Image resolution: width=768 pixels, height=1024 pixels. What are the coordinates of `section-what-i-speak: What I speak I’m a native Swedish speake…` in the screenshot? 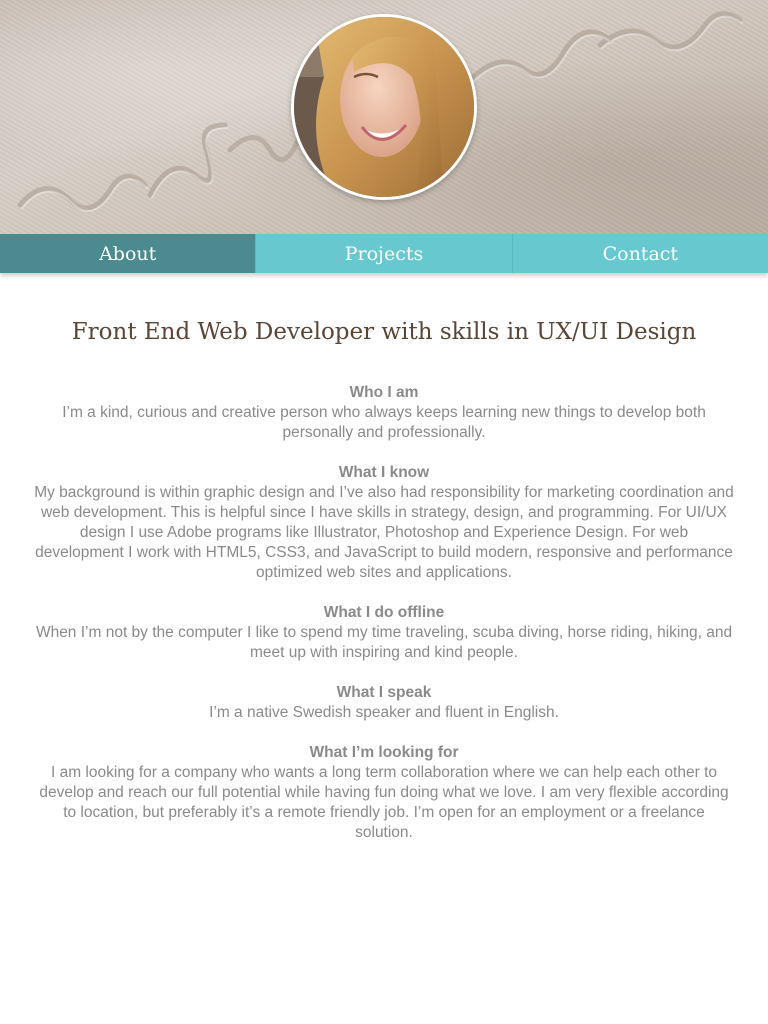 It's located at (384, 703).